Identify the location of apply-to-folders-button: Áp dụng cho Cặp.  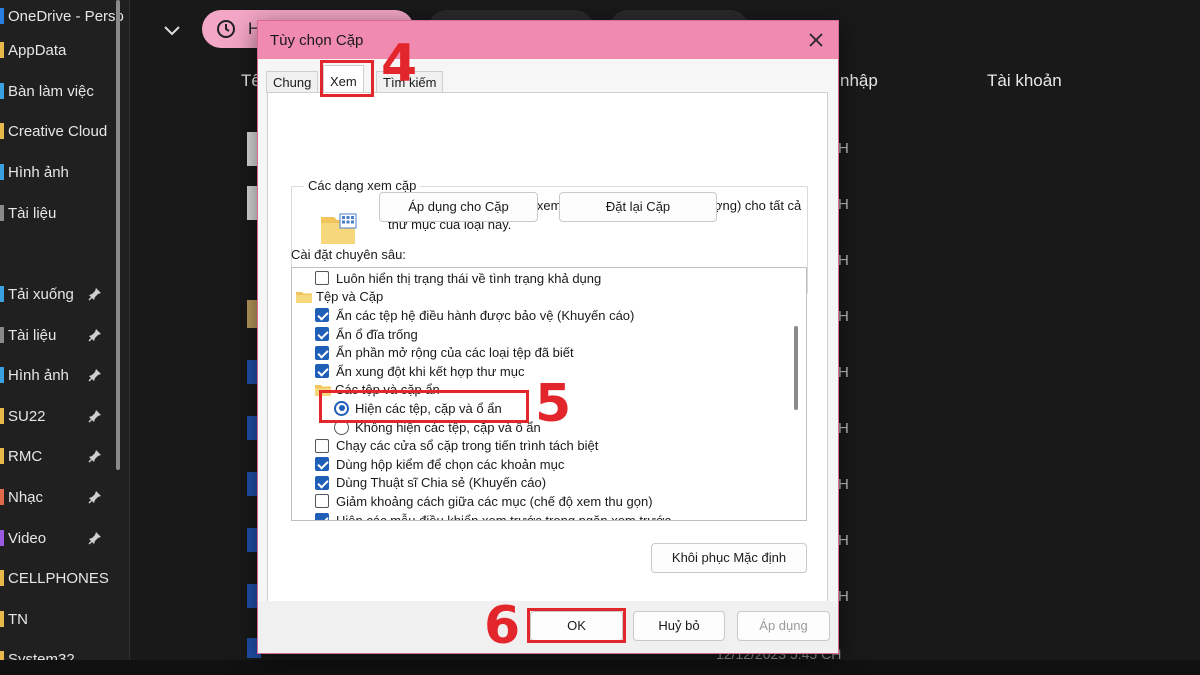
(458, 207).